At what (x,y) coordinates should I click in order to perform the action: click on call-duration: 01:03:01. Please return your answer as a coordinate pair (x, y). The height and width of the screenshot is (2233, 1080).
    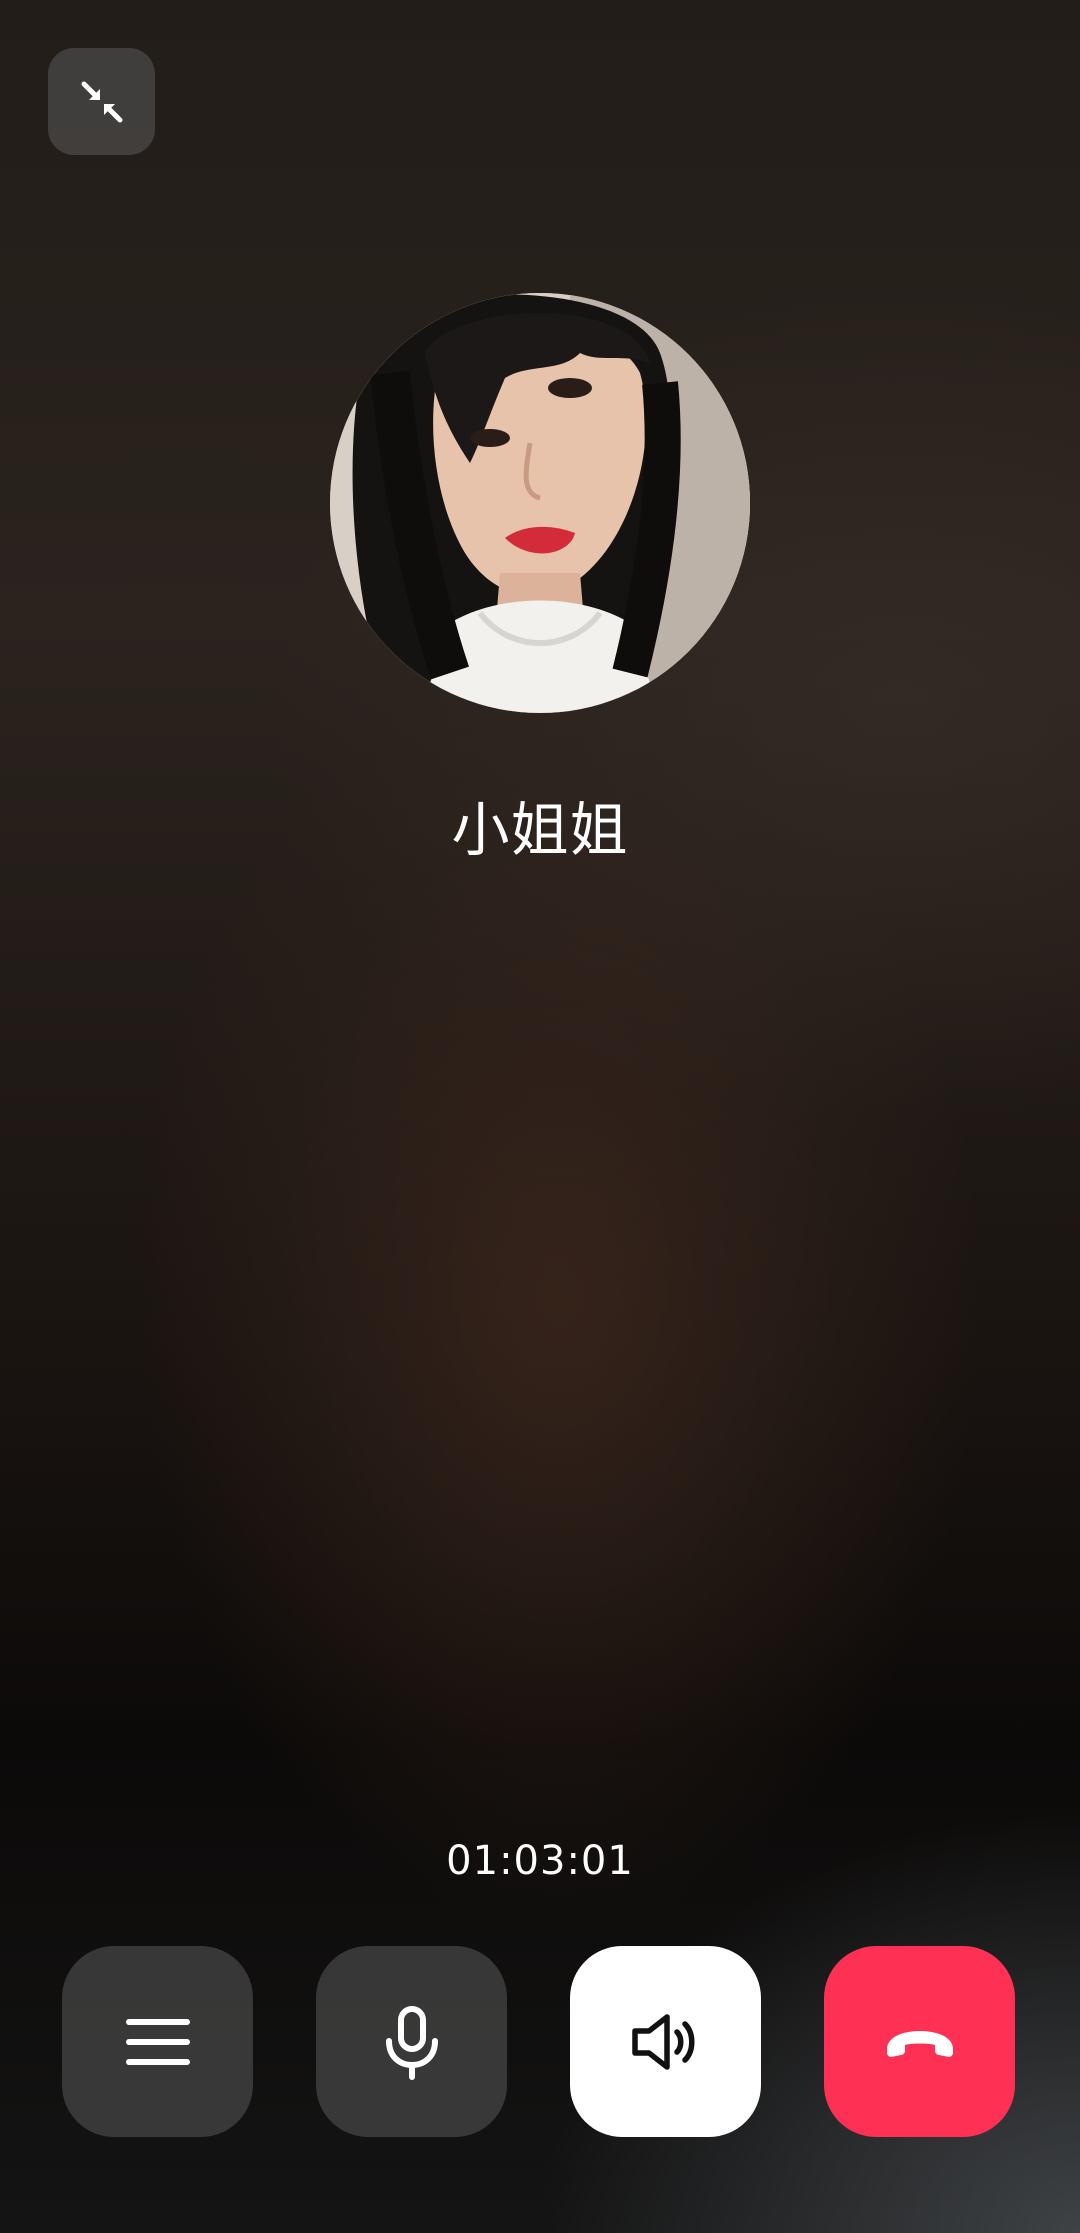
    Looking at the image, I should click on (540, 1861).